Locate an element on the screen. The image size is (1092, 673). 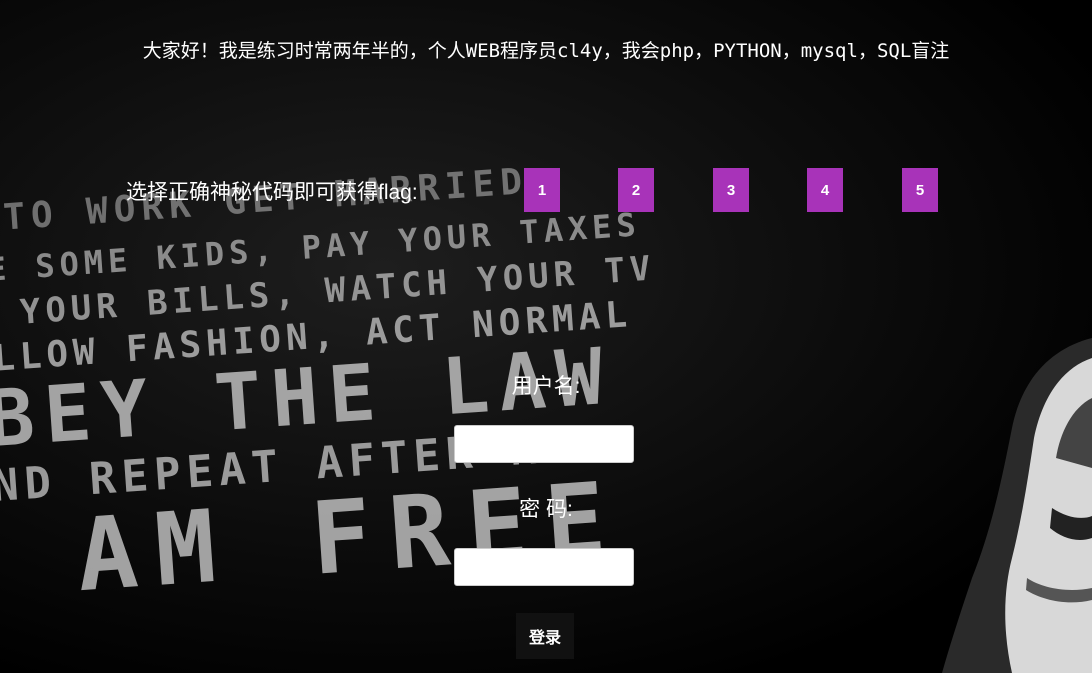
secret-code-row: 选择正确神秘代码即可获得flag: 1 2 3 4 5 is located at coordinates (546, 190).